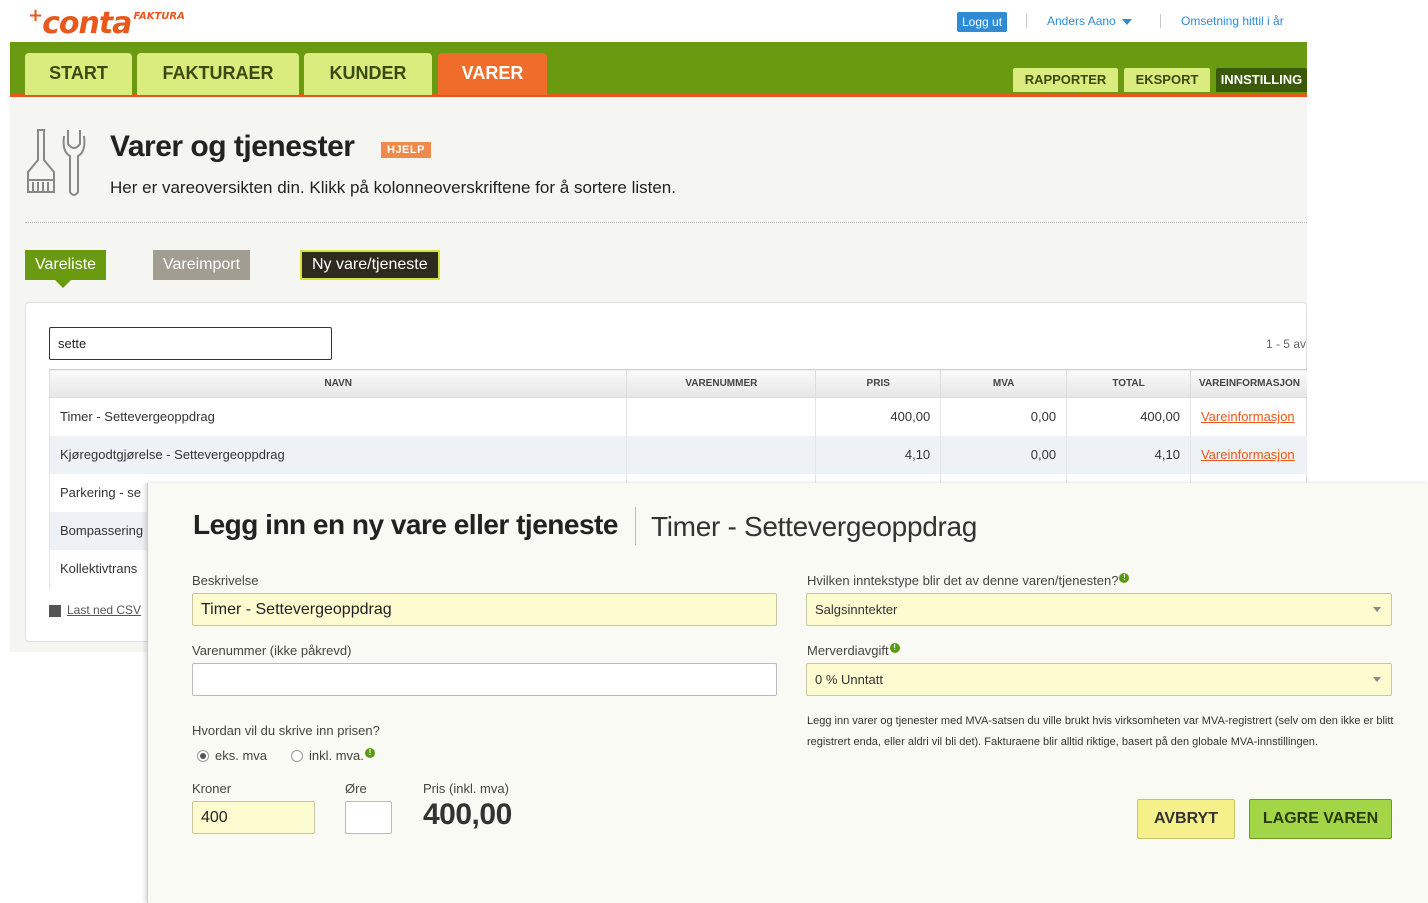 The height and width of the screenshot is (903, 1428). What do you see at coordinates (666, 222) in the screenshot?
I see `divider` at bounding box center [666, 222].